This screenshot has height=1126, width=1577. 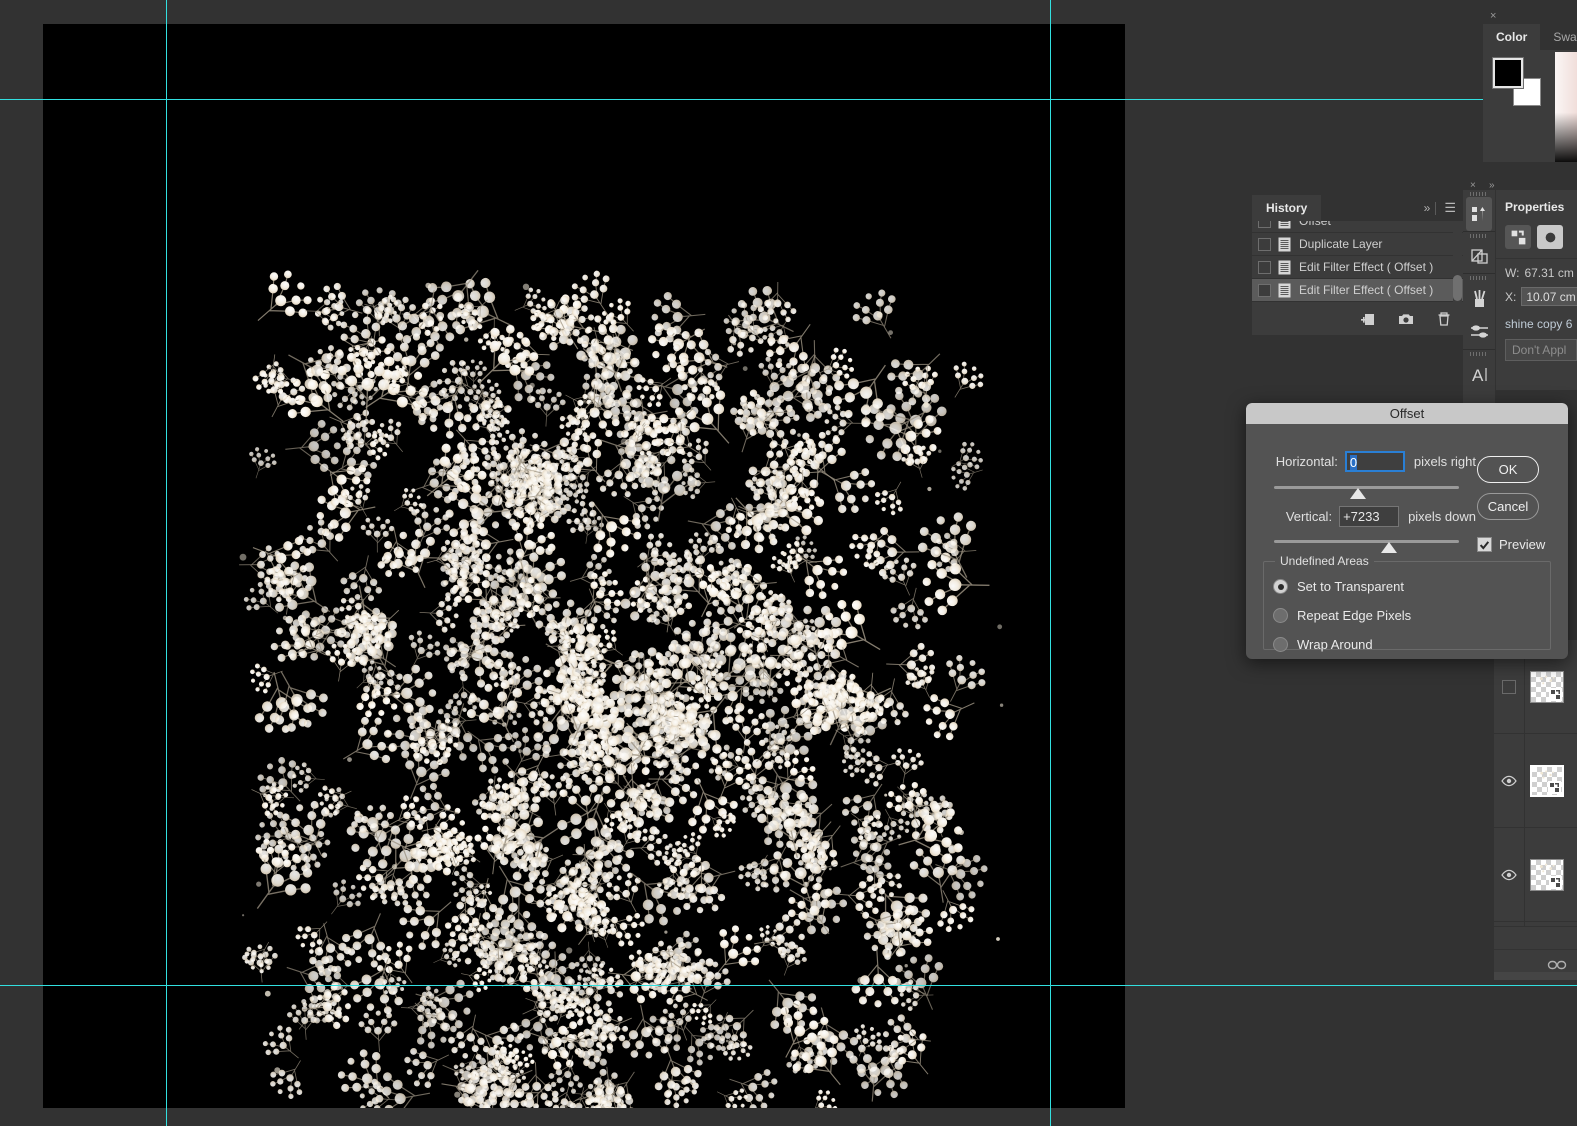 What do you see at coordinates (1369, 516) in the screenshot?
I see `vertical-input: +7233` at bounding box center [1369, 516].